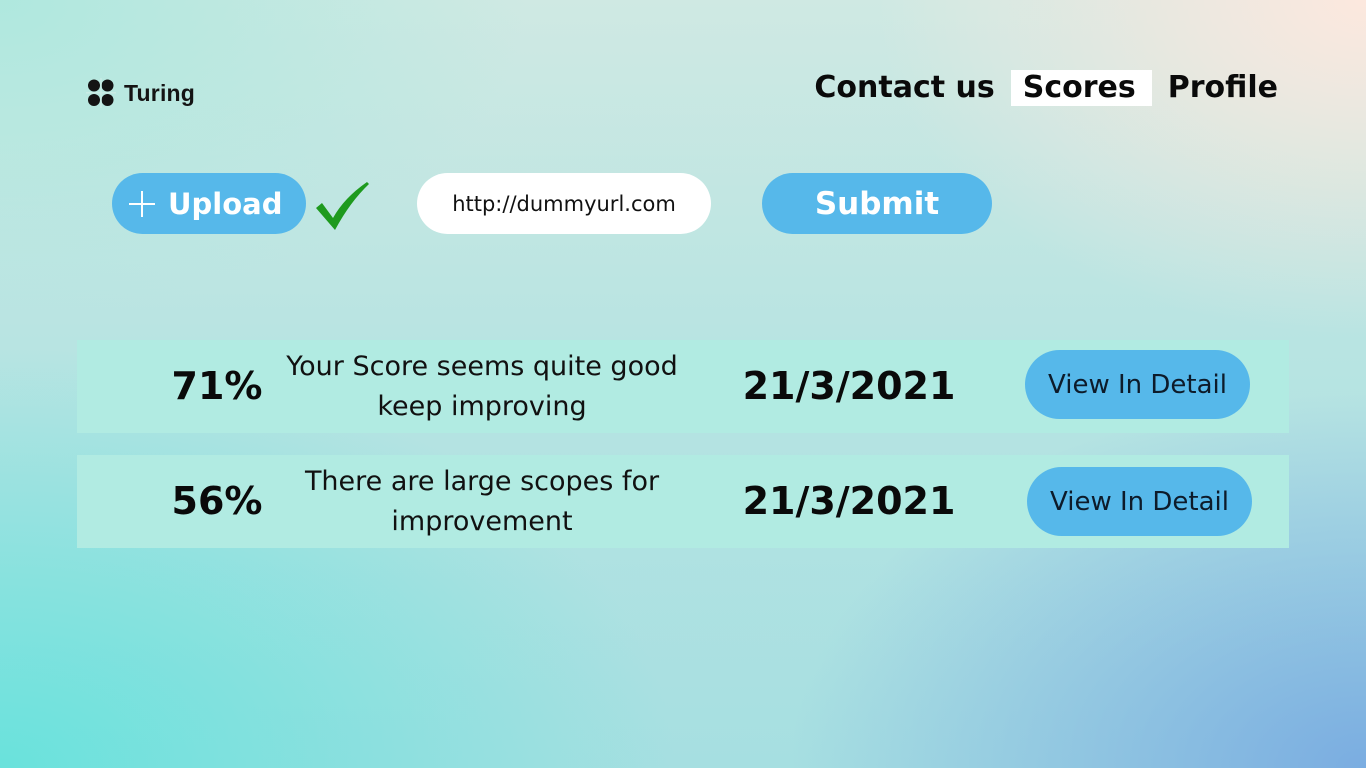  I want to click on upload-button-label: Upload, so click(225, 203).